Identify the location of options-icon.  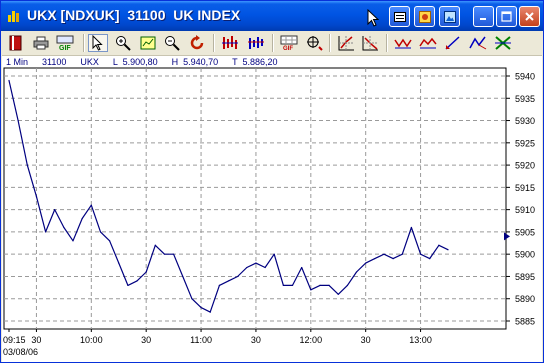
(424, 16).